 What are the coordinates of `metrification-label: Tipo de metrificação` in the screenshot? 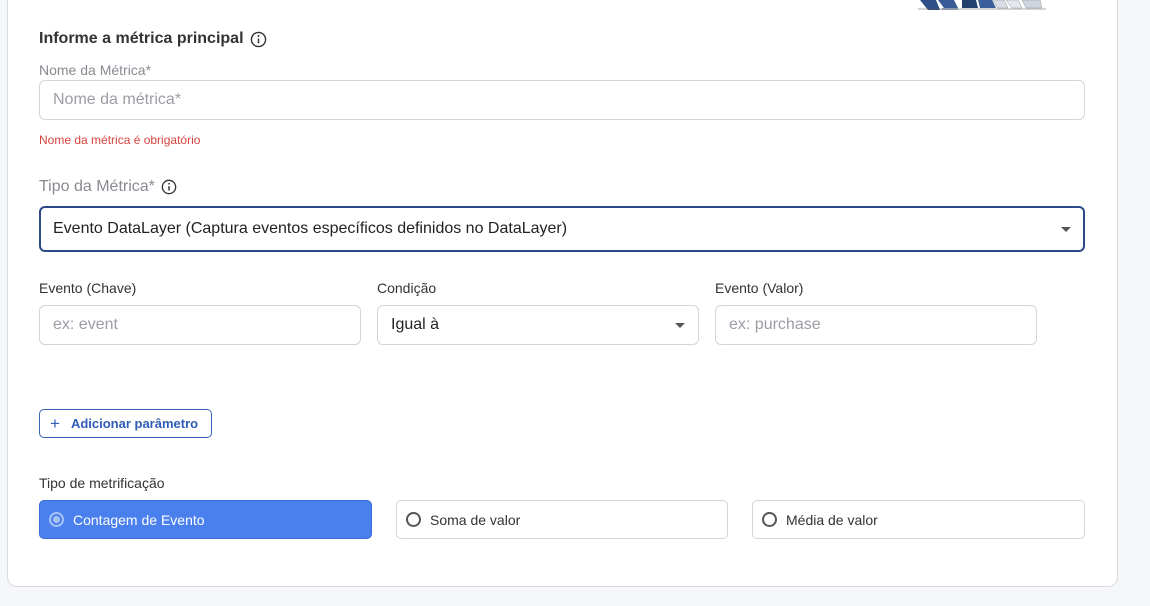 It's located at (102, 483).